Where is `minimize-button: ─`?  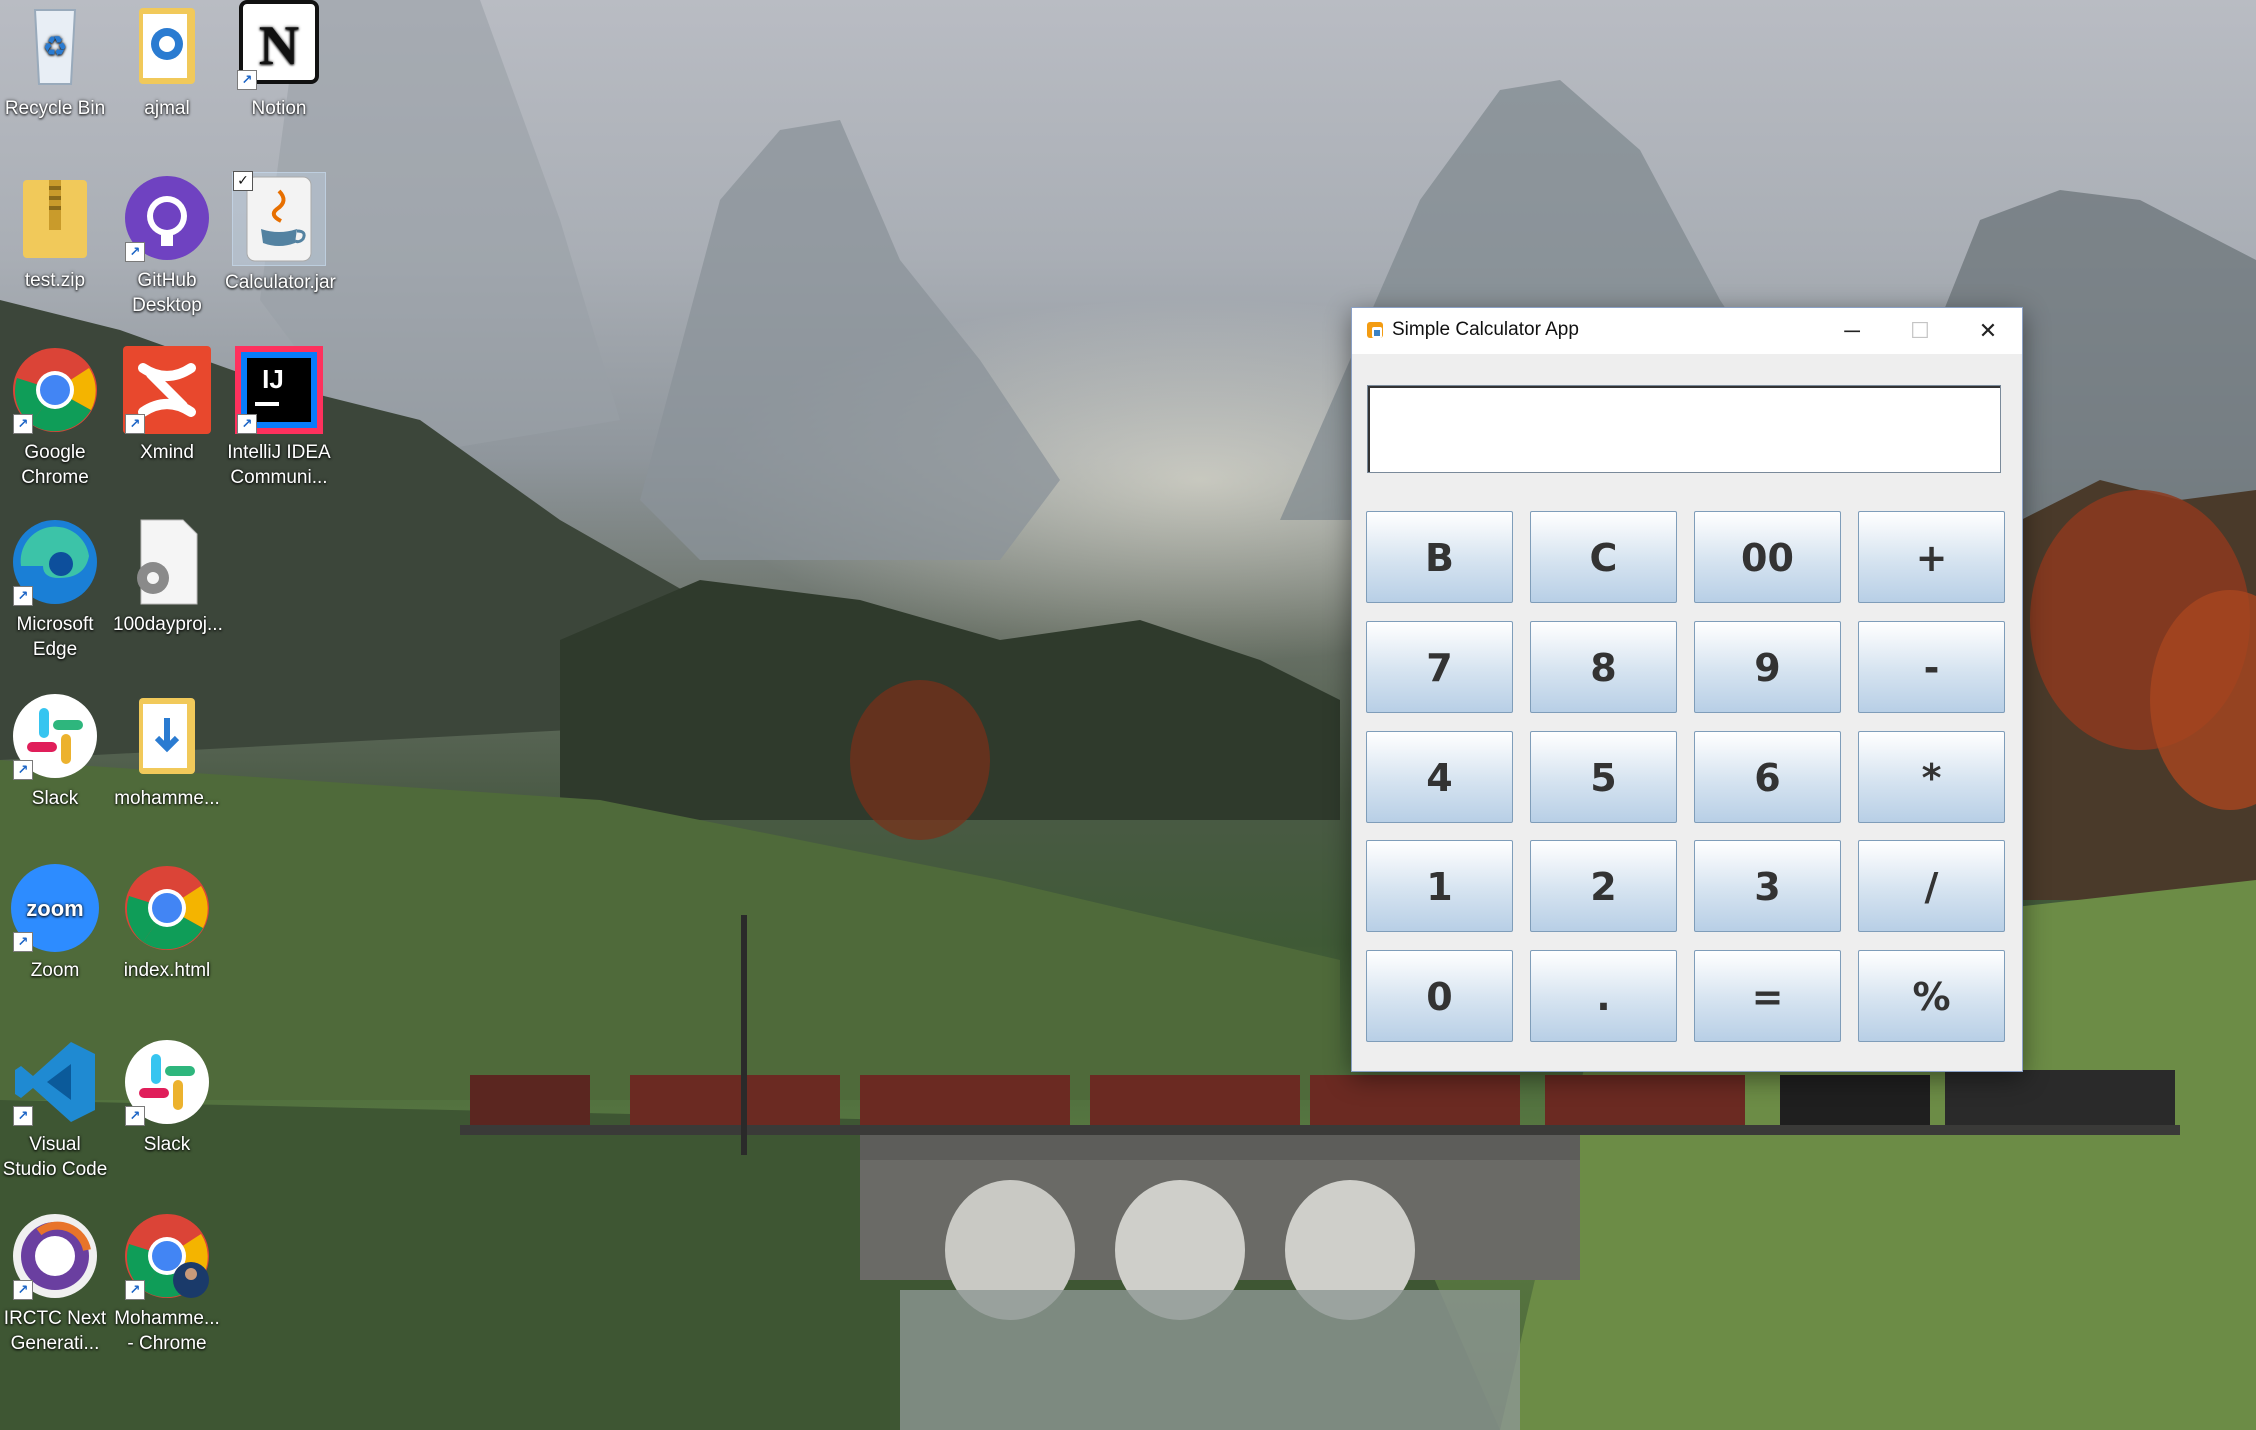 minimize-button: ─ is located at coordinates (1852, 331).